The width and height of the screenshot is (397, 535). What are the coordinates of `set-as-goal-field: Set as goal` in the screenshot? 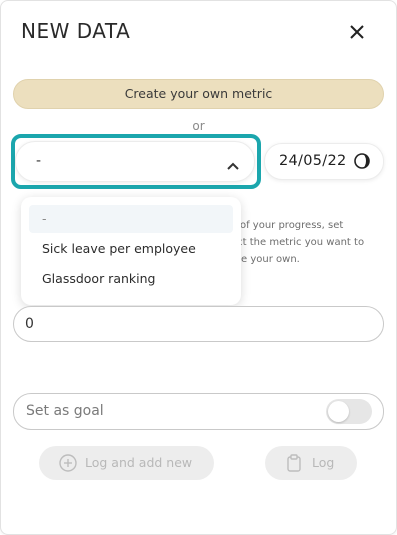 It's located at (198, 411).